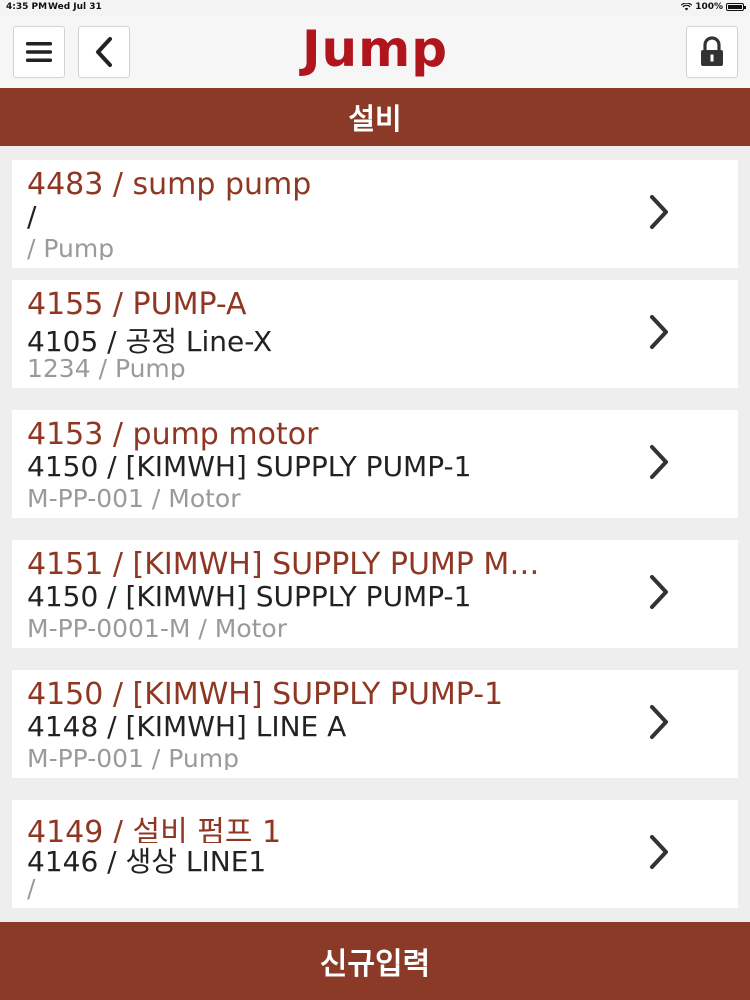  I want to click on item-secondary-text: 4105 / 공정 Line-X, so click(150, 339).